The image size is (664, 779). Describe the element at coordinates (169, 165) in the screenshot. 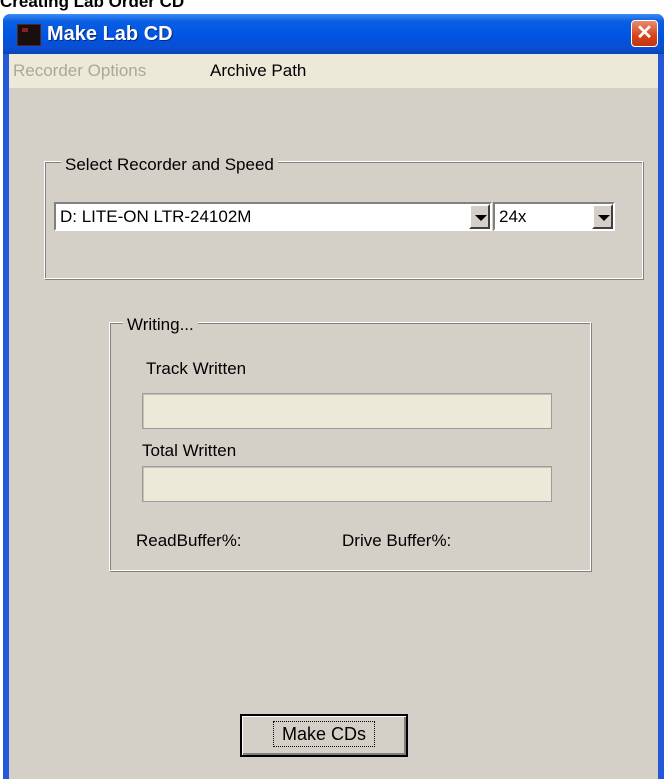

I see `recorder-group-legend: Select Recorder and Speed` at that location.